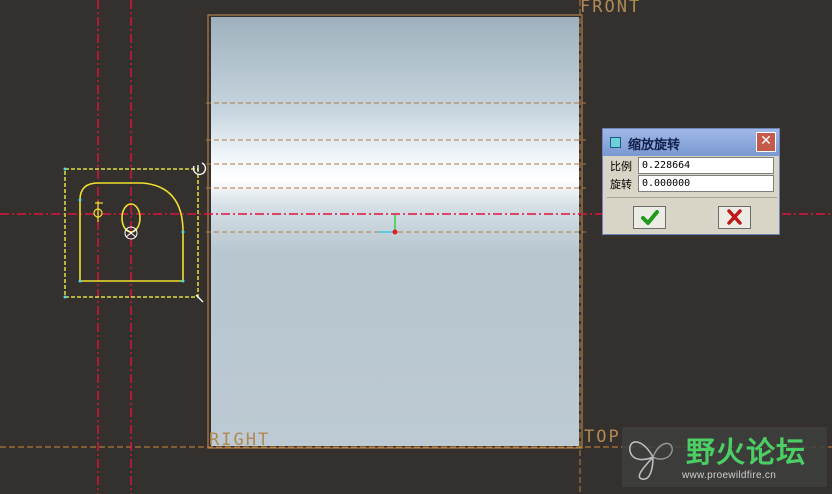  Describe the element at coordinates (621, 166) in the screenshot. I see `scale-label: 比例` at that location.